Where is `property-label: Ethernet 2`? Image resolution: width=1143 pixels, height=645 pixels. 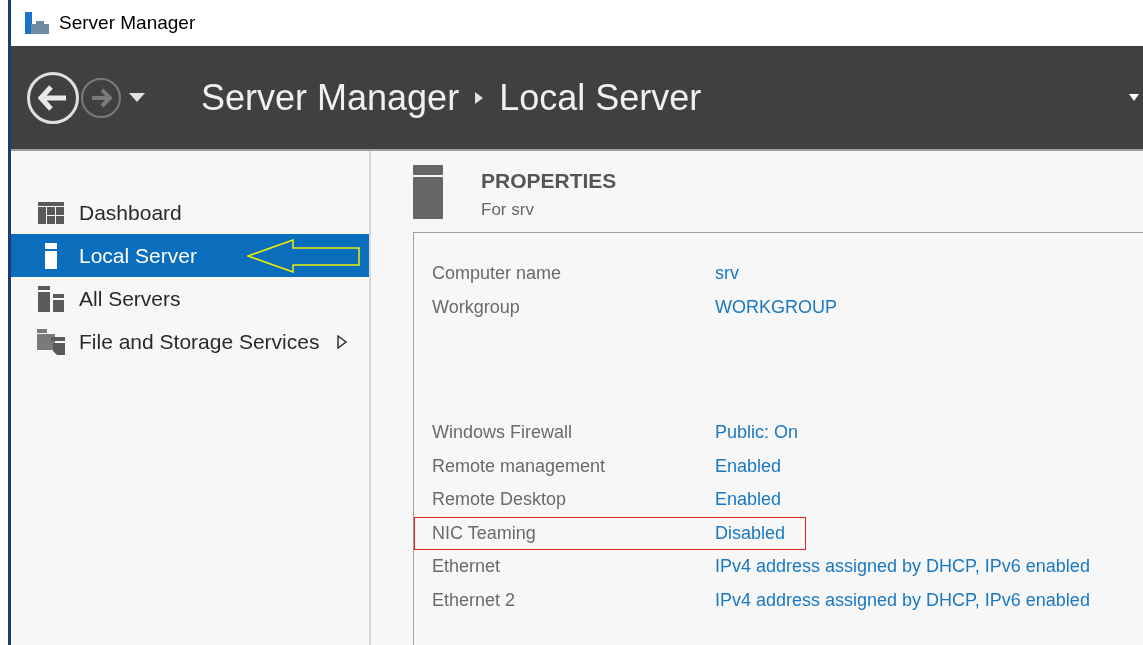 property-label: Ethernet 2 is located at coordinates (474, 600).